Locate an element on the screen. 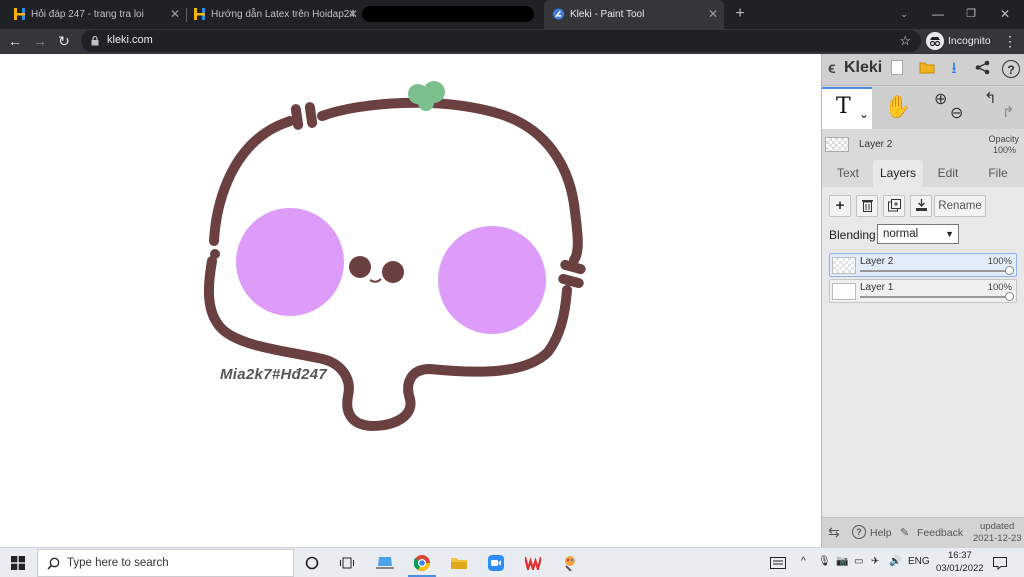  clock-date: 03/01/2022 is located at coordinates (960, 568).